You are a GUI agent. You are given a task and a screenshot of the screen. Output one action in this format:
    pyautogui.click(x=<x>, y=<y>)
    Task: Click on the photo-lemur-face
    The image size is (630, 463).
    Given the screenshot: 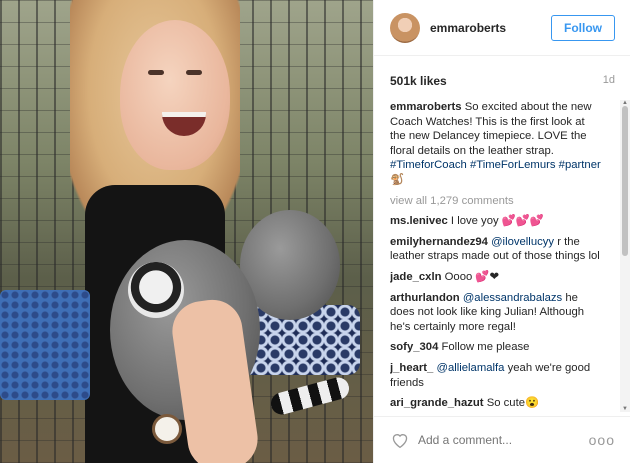 What is the action you would take?
    pyautogui.click(x=156, y=290)
    